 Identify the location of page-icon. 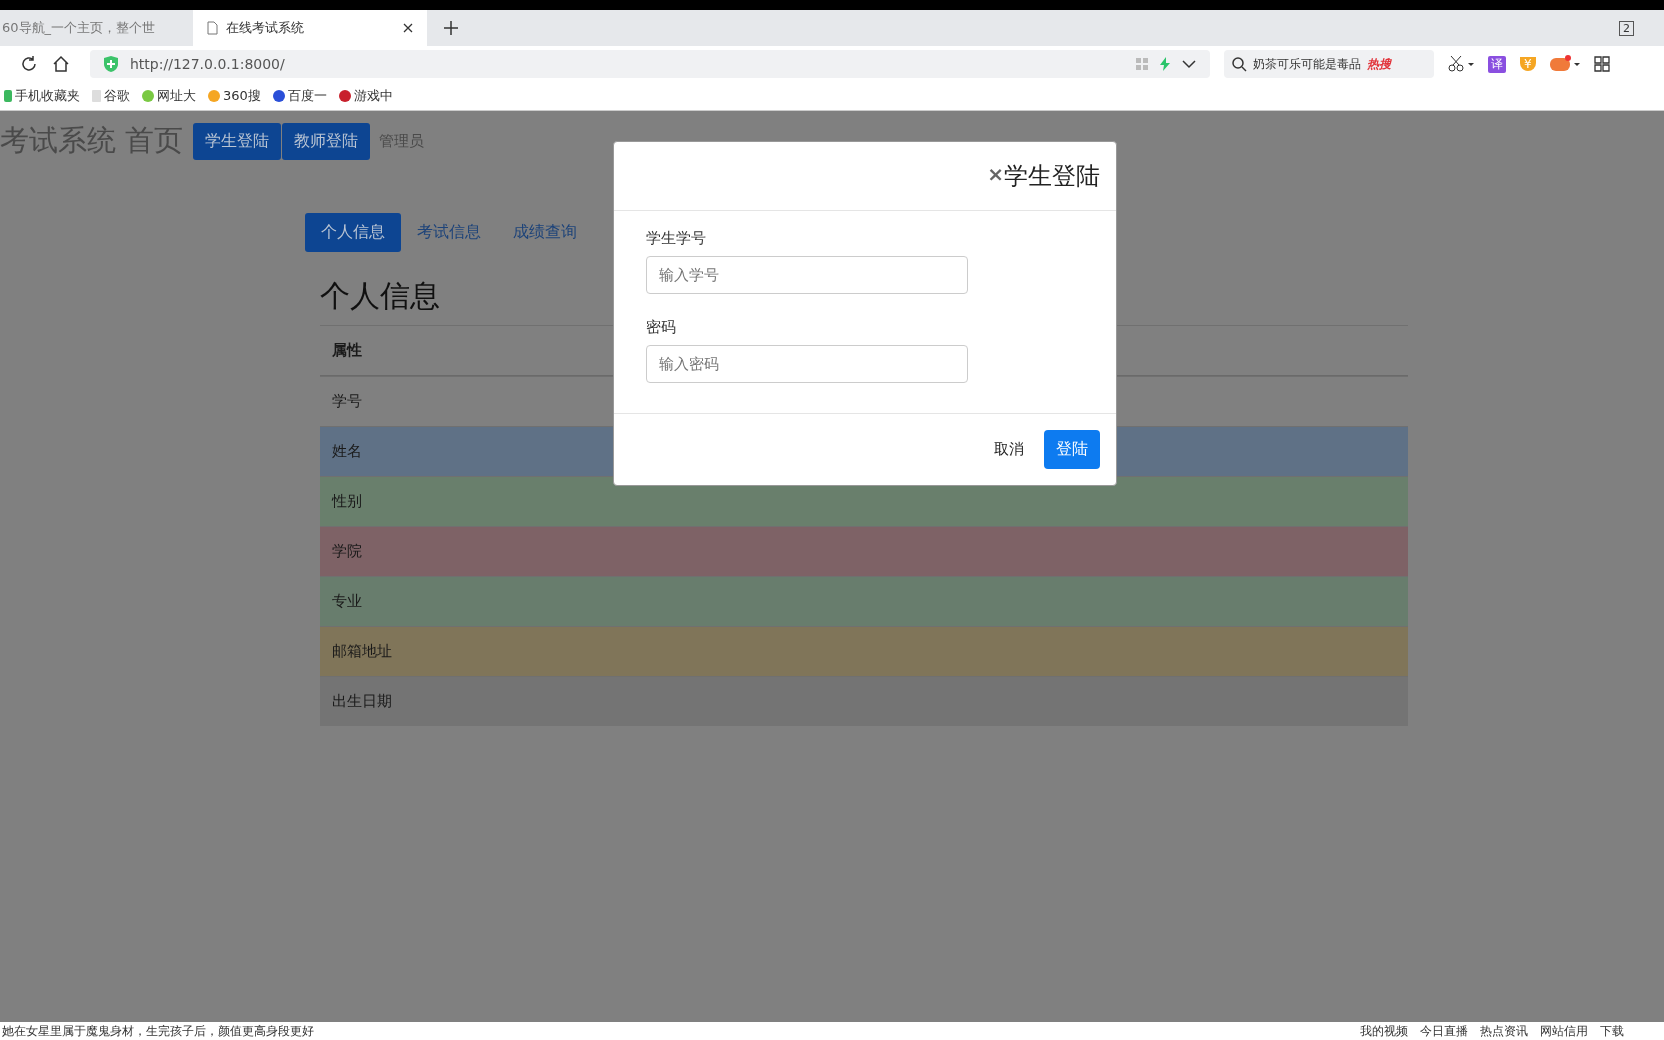
(212, 28).